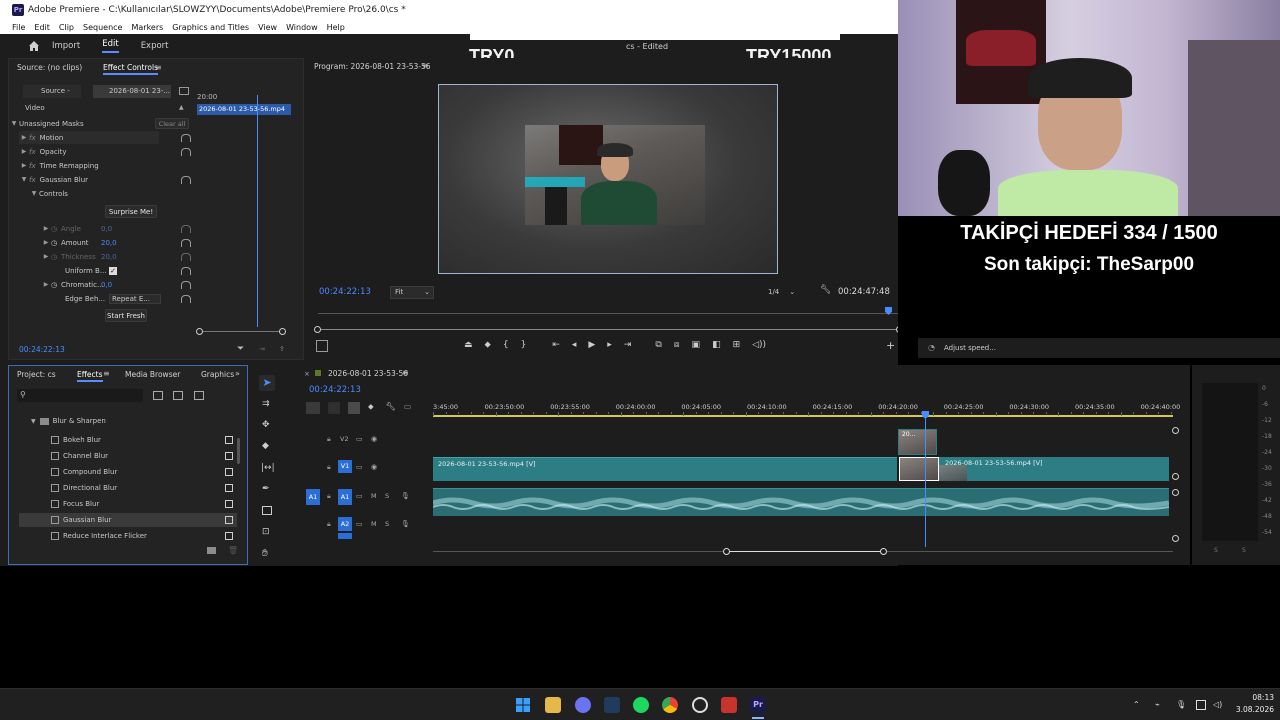 The image size is (1280, 720). What do you see at coordinates (336, 27) in the screenshot?
I see `menu-help: Help` at bounding box center [336, 27].